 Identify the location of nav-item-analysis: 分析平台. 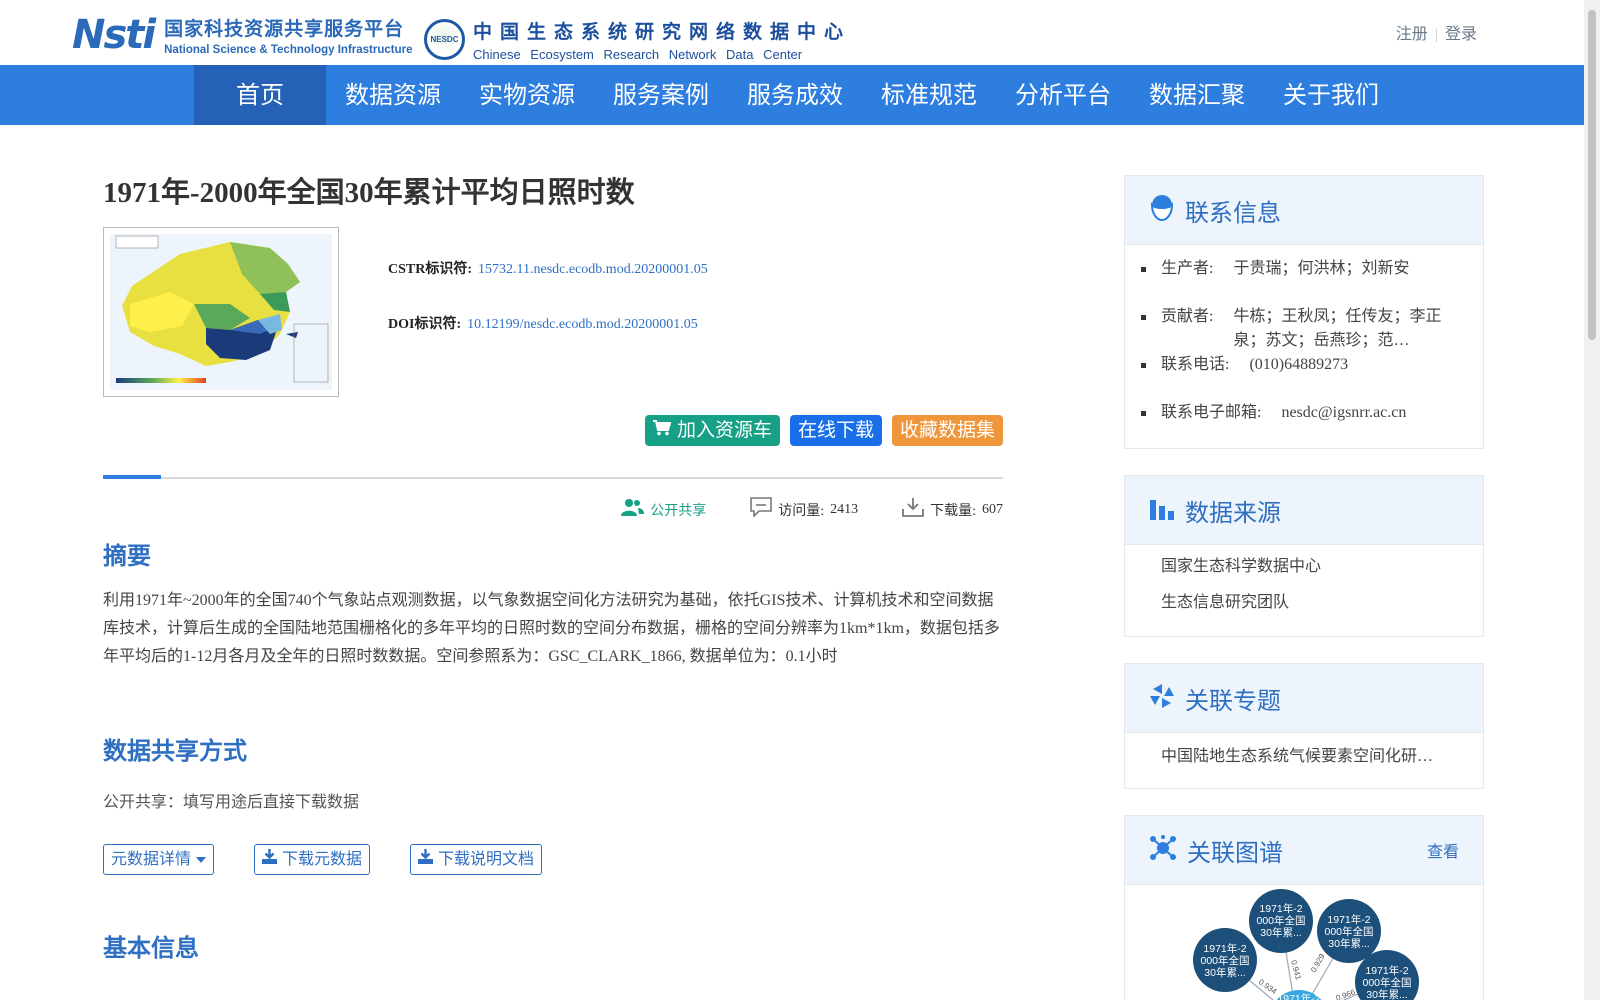
(1063, 95).